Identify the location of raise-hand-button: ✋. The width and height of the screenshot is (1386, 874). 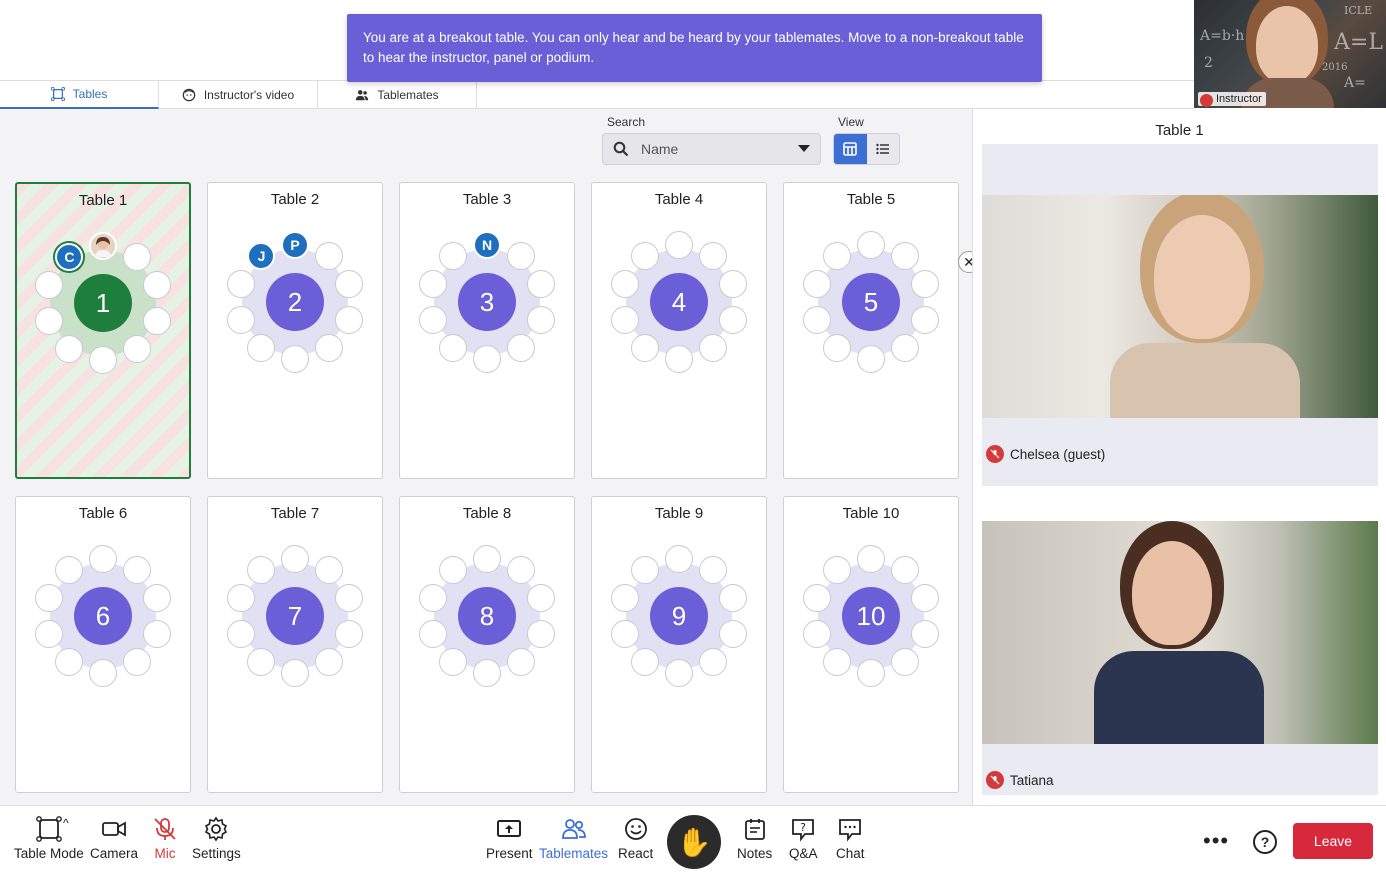
(694, 842).